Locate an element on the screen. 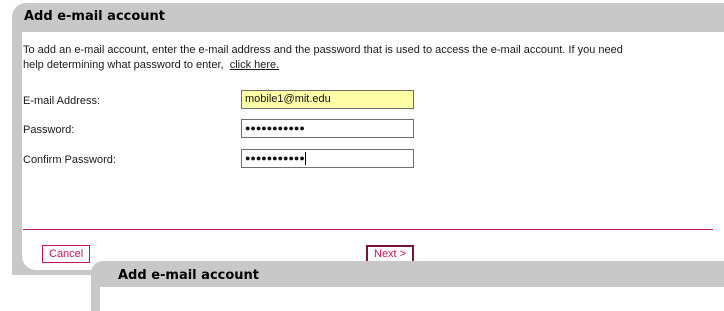  help-link: click here. is located at coordinates (255, 65).